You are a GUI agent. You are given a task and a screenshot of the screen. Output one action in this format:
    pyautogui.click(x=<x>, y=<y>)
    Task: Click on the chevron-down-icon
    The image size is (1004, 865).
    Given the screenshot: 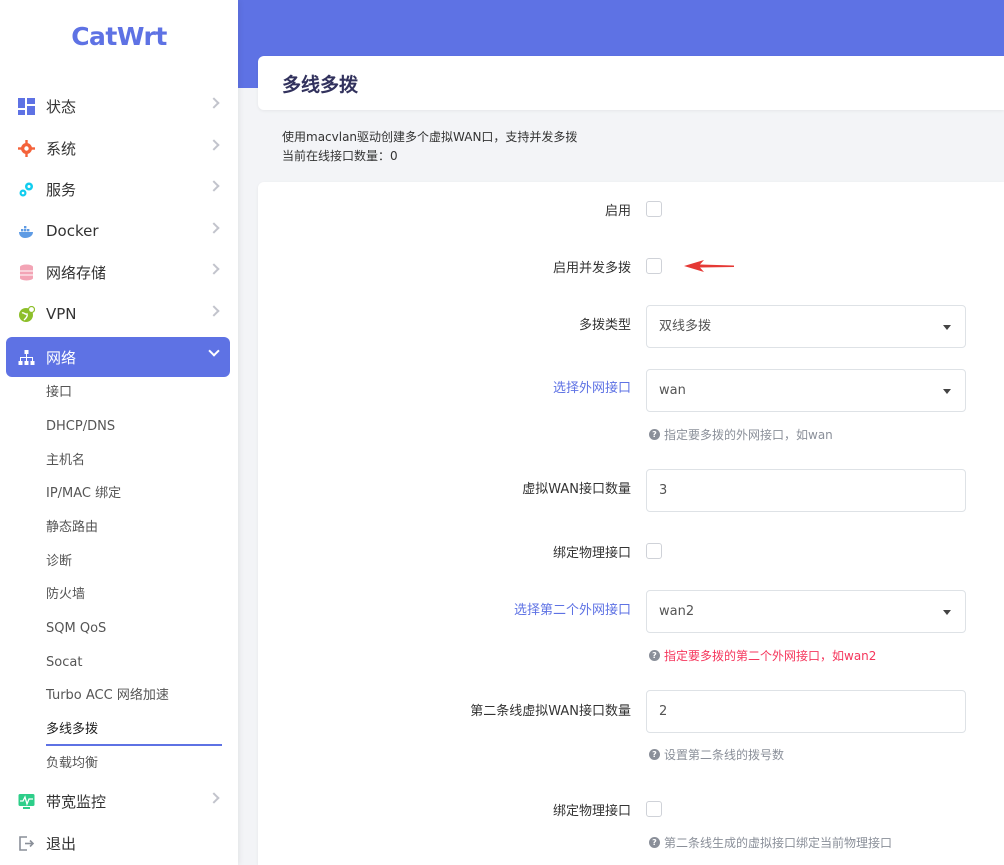 What is the action you would take?
    pyautogui.click(x=214, y=351)
    